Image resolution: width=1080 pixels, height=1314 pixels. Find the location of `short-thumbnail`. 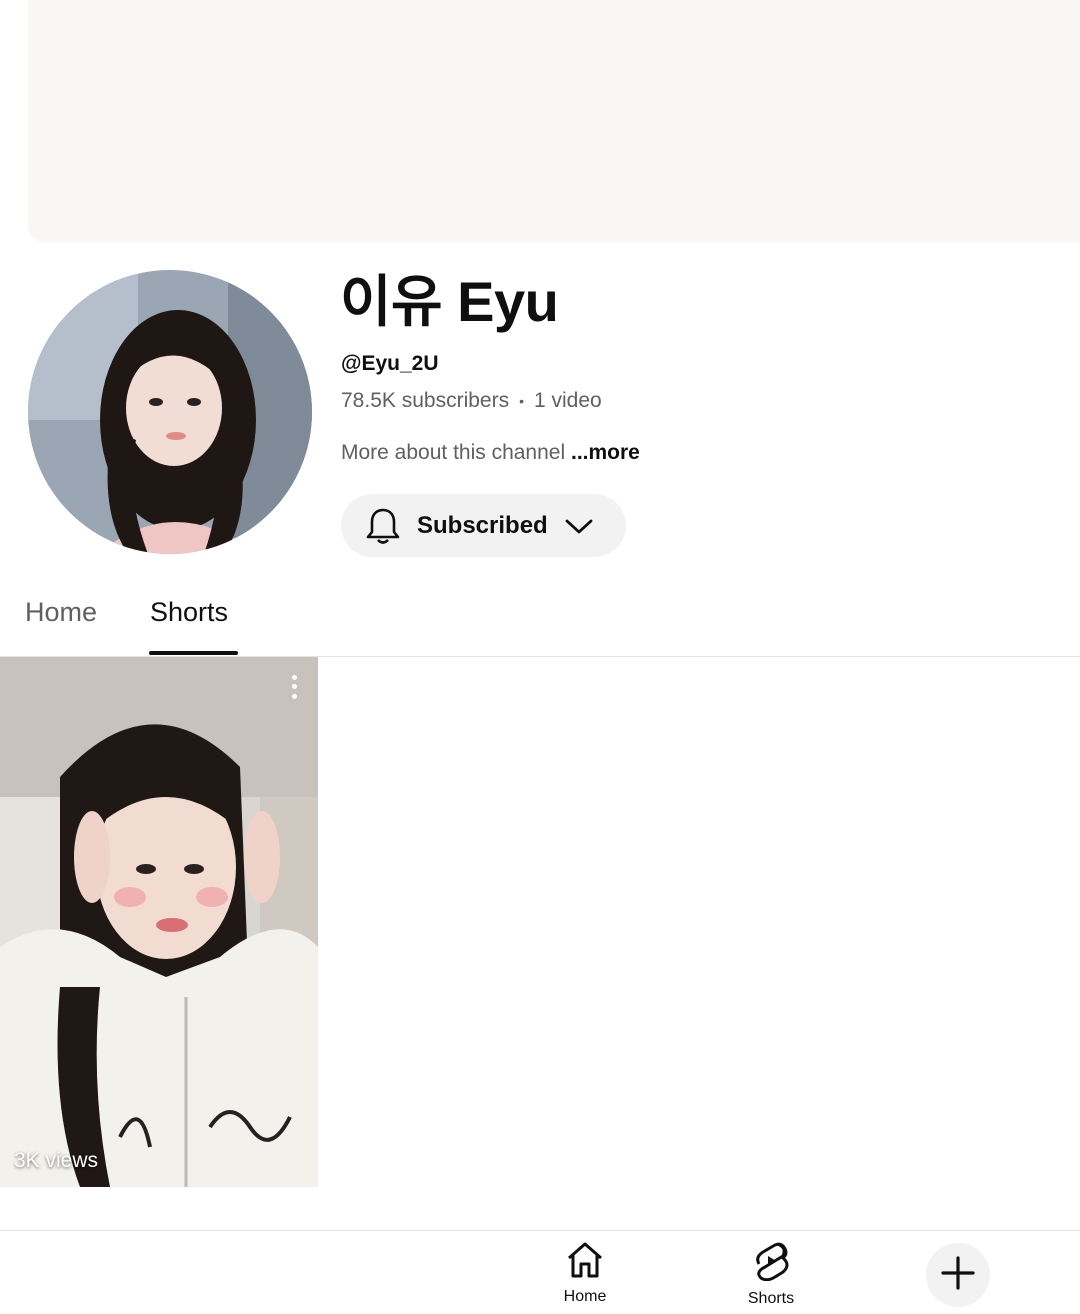

short-thumbnail is located at coordinates (159, 922).